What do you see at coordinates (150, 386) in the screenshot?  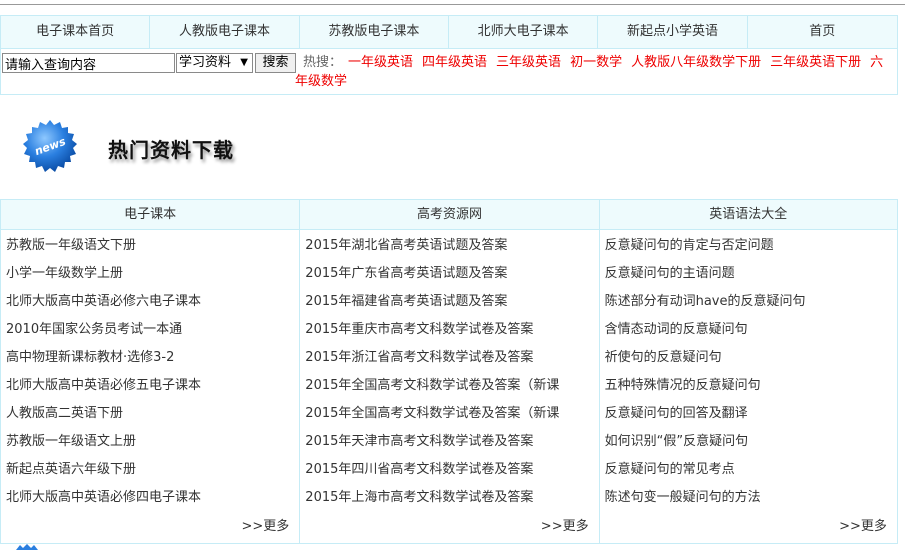 I see `list-item: 北师大版高中英语必修五电子课本` at bounding box center [150, 386].